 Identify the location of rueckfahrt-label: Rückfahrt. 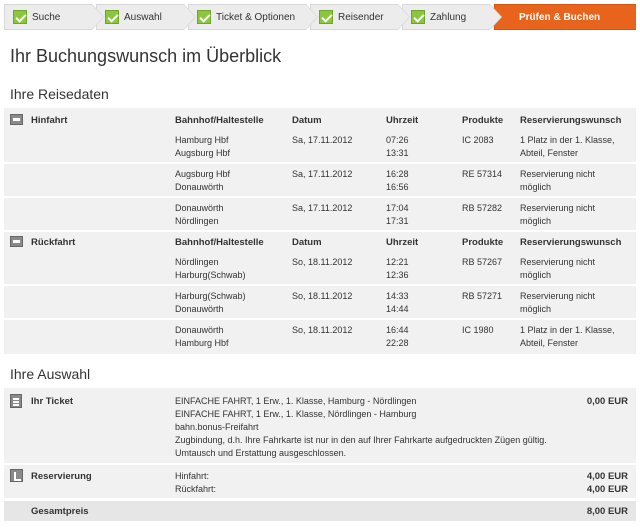
(53, 242).